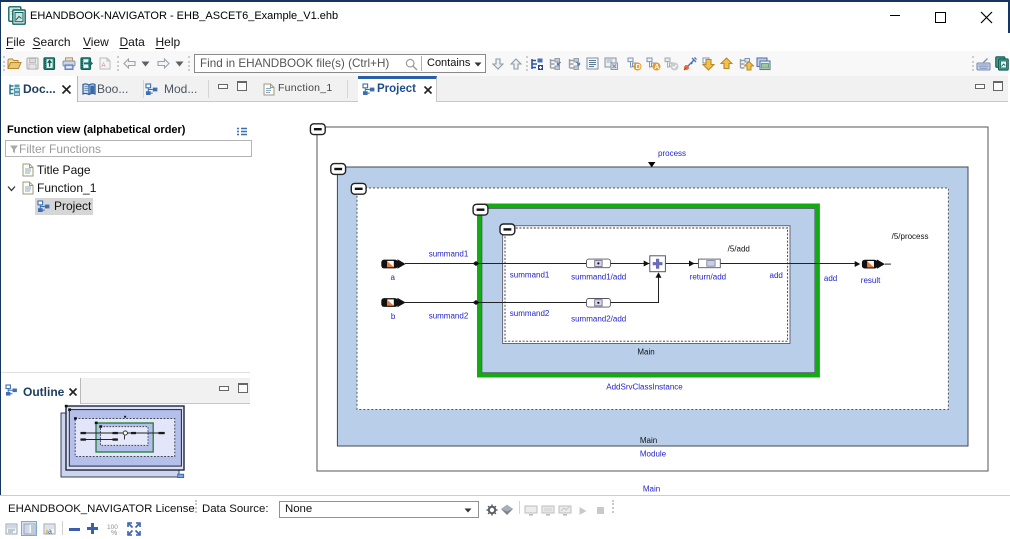  What do you see at coordinates (393, 316) in the screenshot?
I see `svg-text: b` at bounding box center [393, 316].